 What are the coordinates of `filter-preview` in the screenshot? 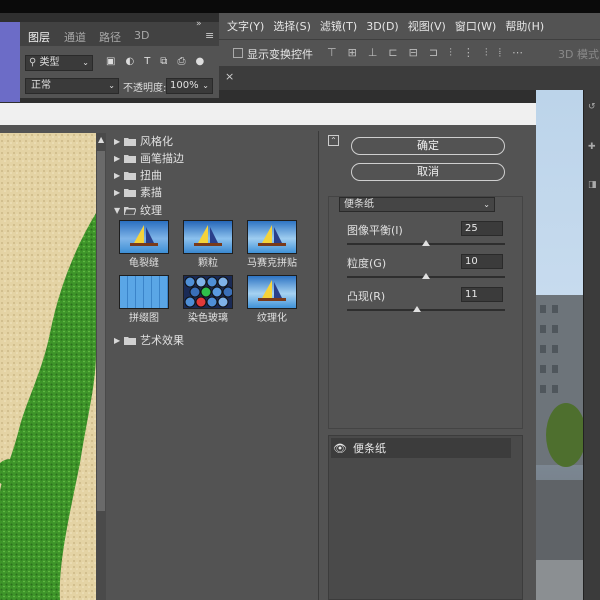 It's located at (48, 366).